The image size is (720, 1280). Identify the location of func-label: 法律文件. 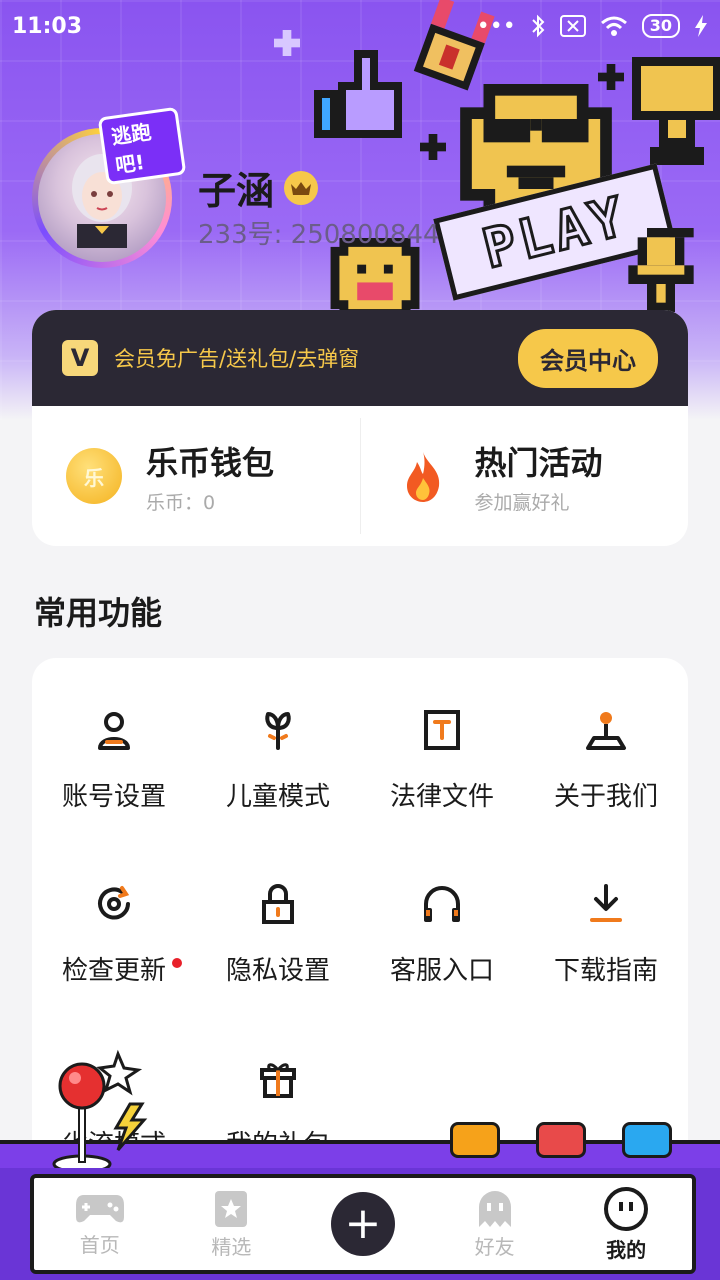
(441, 797).